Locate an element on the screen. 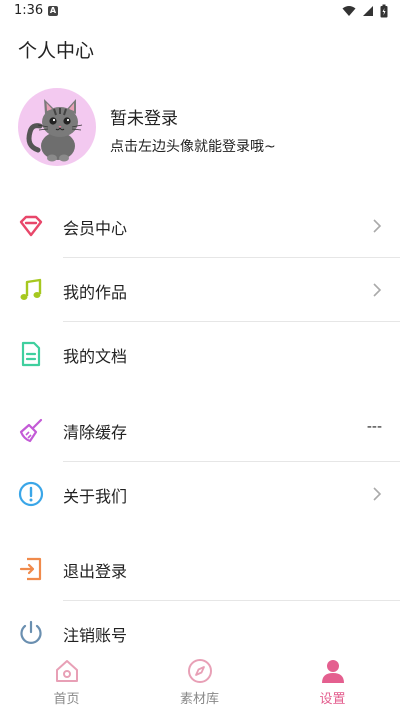 Image resolution: width=400 pixels, height=712 pixels. home-icon is located at coordinates (66, 671).